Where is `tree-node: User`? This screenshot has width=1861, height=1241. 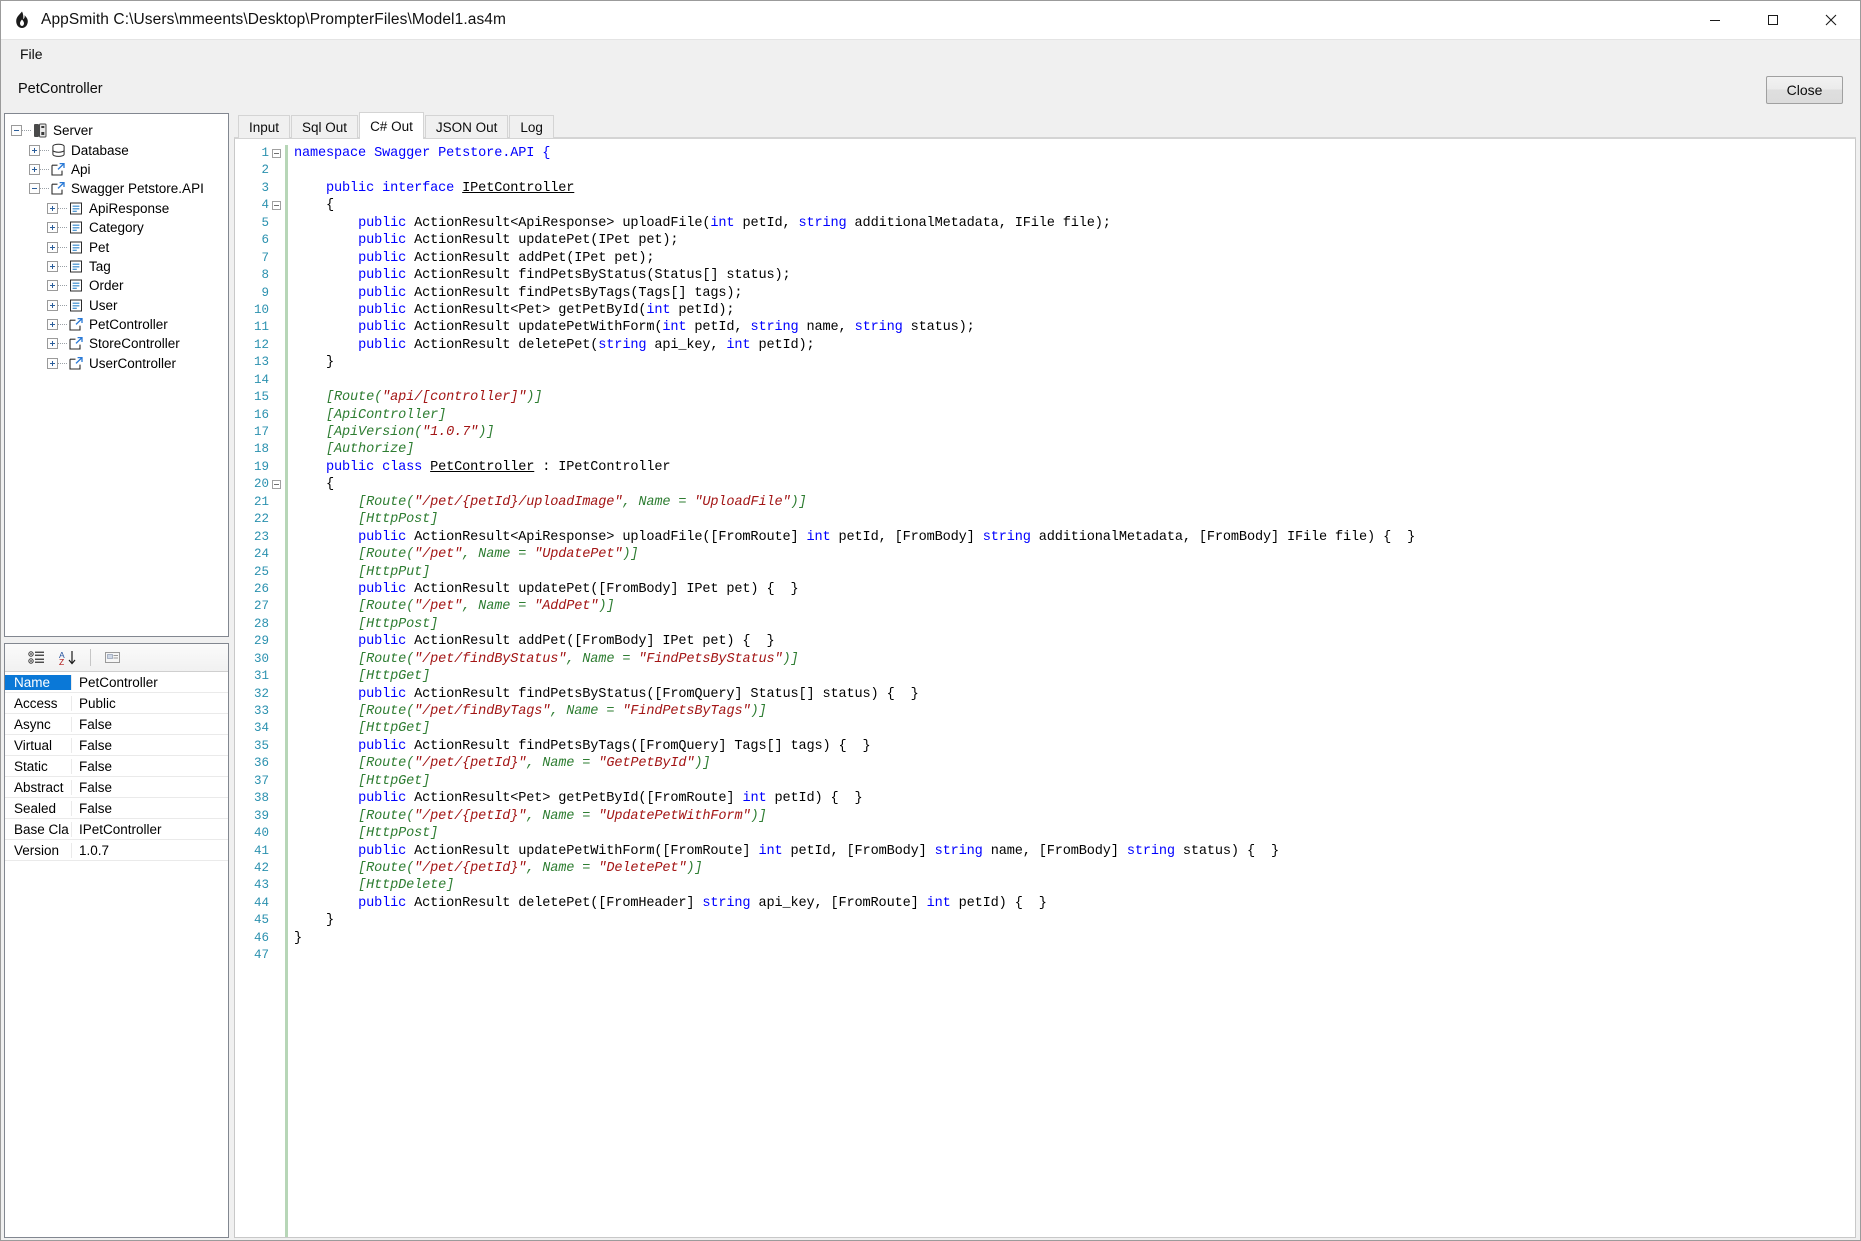 tree-node: User is located at coordinates (119, 305).